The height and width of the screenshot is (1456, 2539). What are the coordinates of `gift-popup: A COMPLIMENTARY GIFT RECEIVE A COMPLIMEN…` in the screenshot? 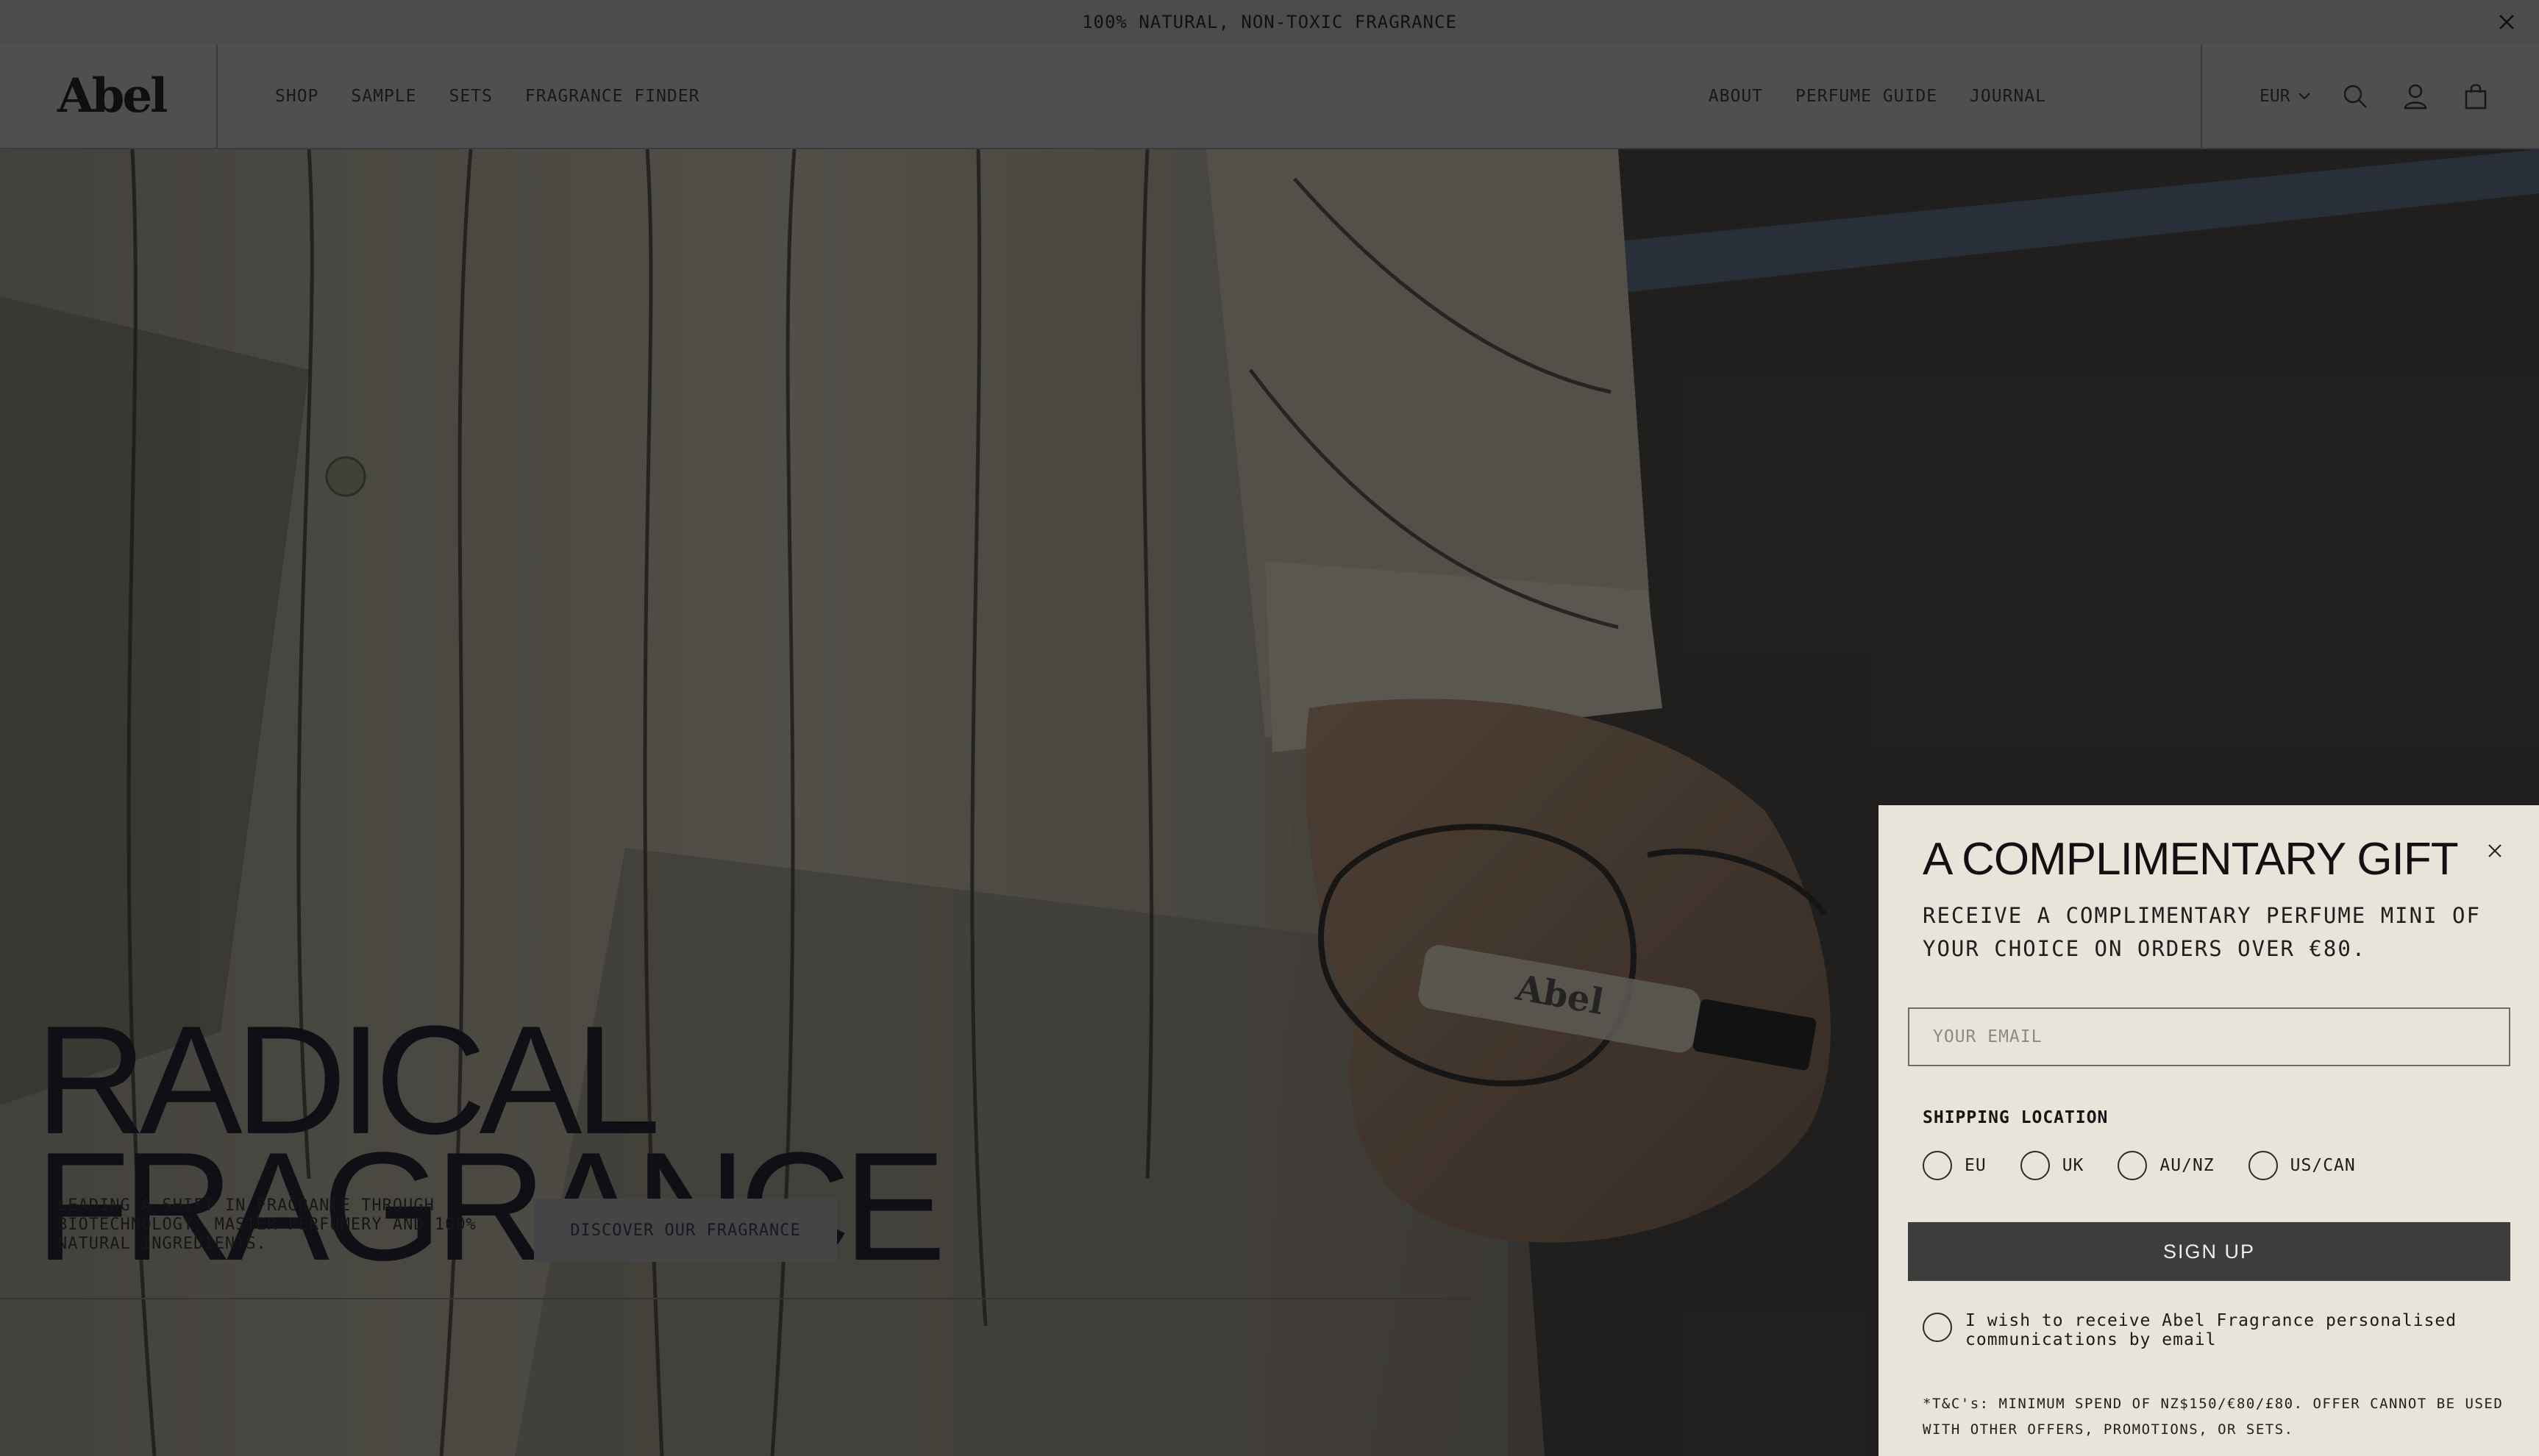 It's located at (2209, 1130).